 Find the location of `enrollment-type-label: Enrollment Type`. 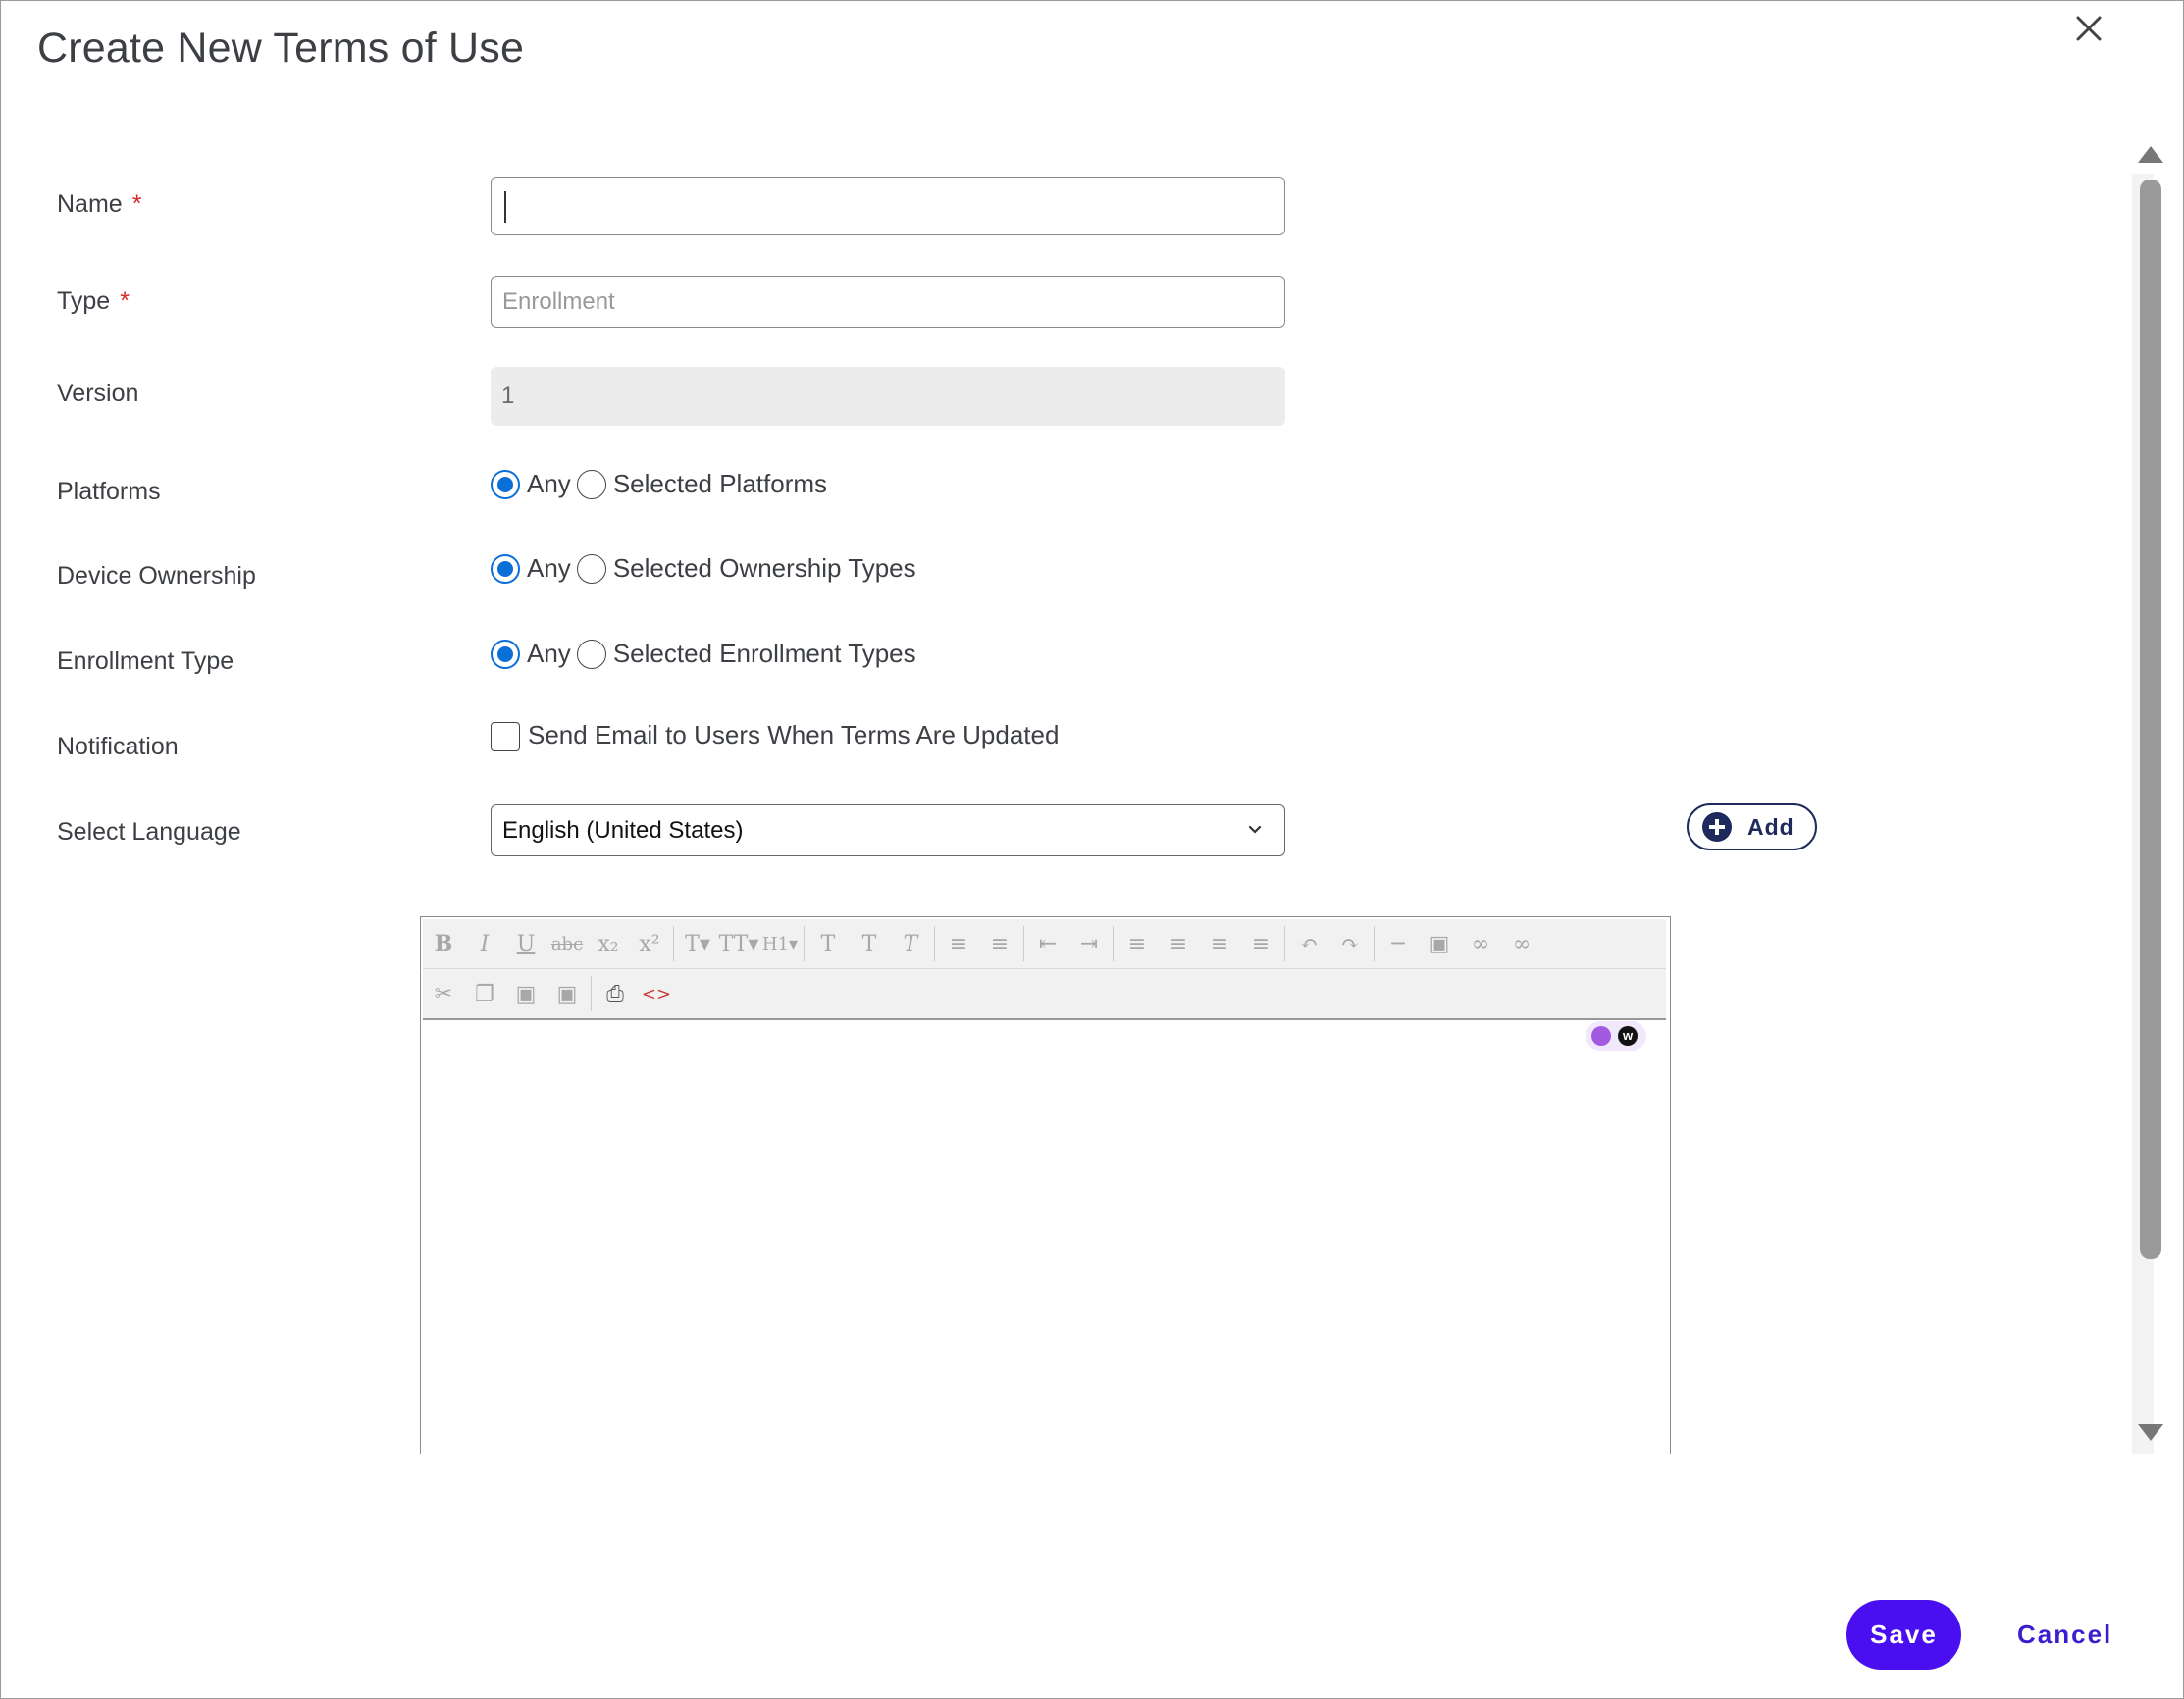

enrollment-type-label: Enrollment Type is located at coordinates (145, 661).